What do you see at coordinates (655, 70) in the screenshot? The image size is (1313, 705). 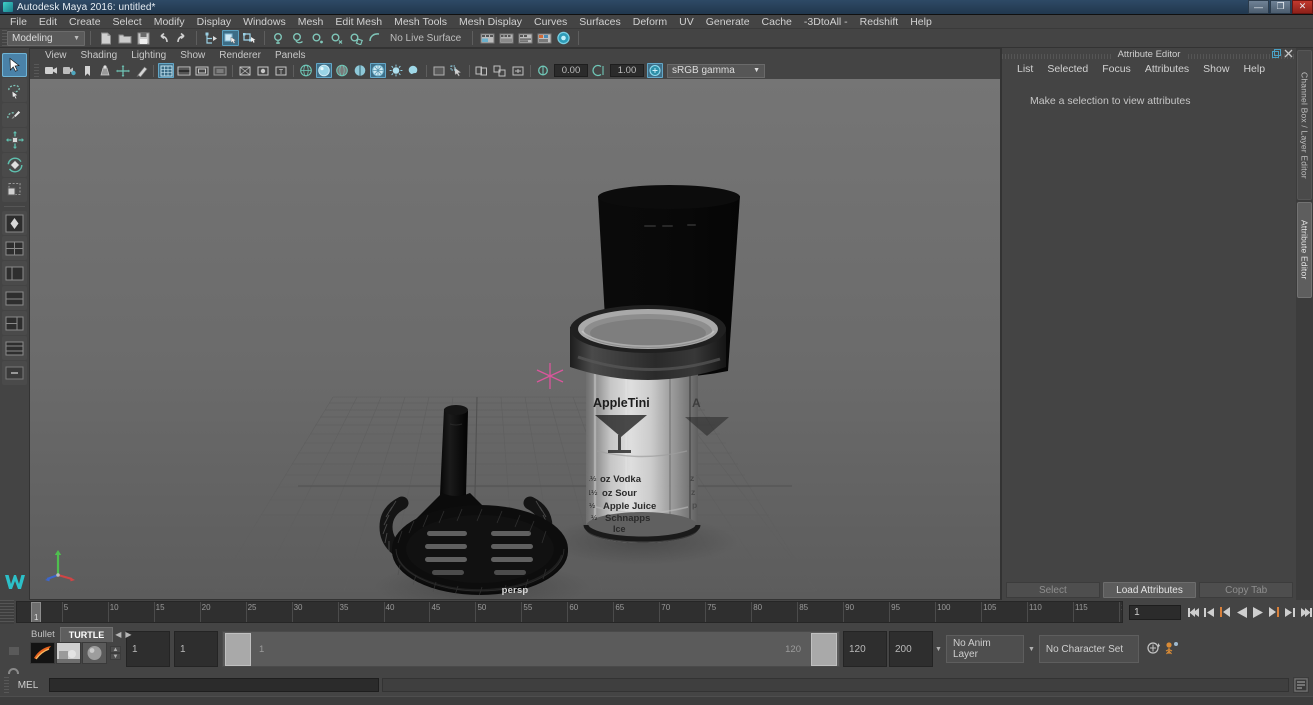 I see `color-management-toggle-icon` at bounding box center [655, 70].